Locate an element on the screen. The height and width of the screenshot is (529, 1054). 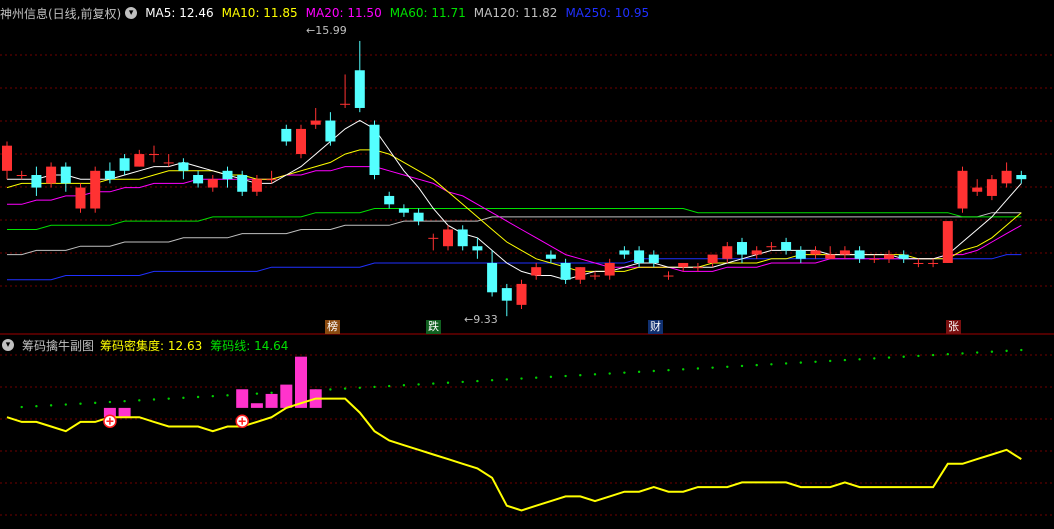
chip-line-label: 筹码线: 14.64 is located at coordinates (249, 345).